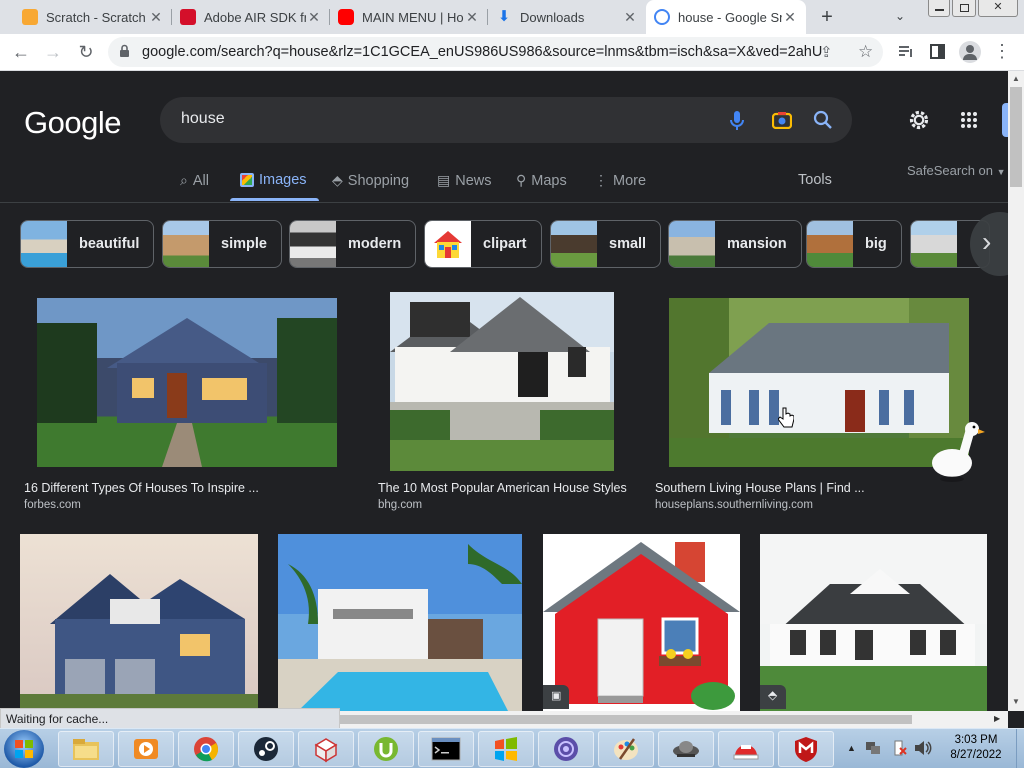 The image size is (1024, 768). What do you see at coordinates (641, 622) in the screenshot?
I see `result-image: ▣` at bounding box center [641, 622].